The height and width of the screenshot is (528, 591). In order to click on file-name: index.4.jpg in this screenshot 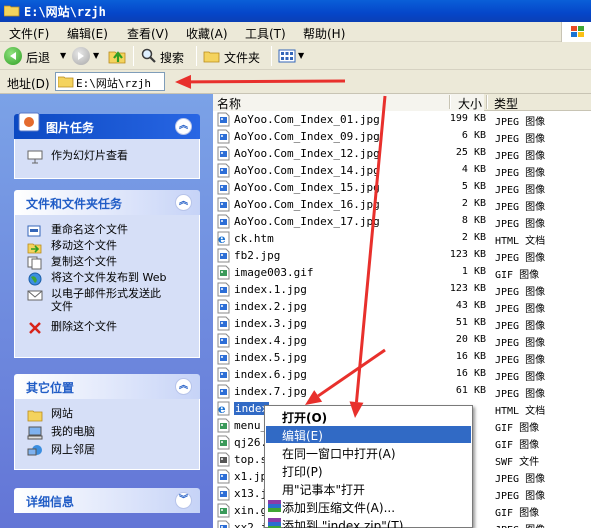, I will do `click(270, 340)`.